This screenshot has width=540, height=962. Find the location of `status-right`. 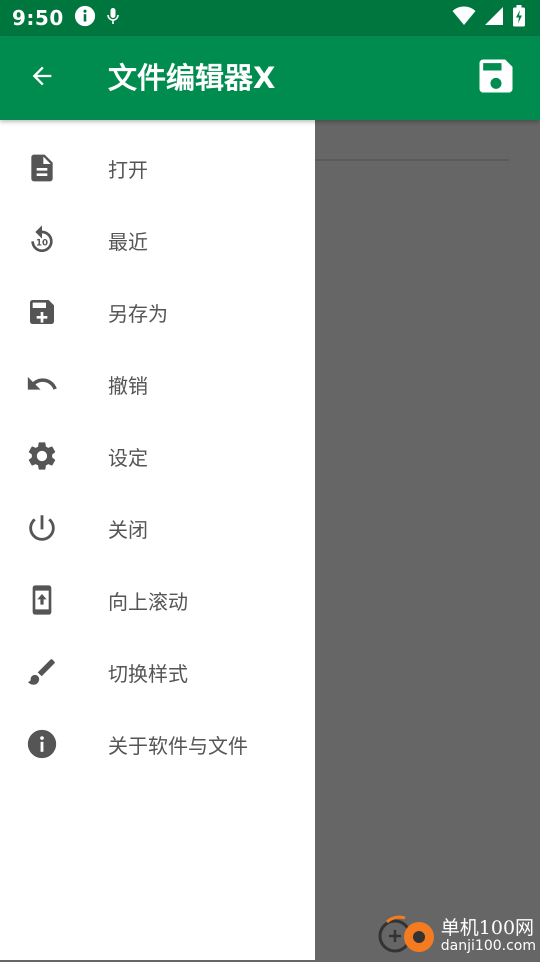

status-right is located at coordinates (489, 18).